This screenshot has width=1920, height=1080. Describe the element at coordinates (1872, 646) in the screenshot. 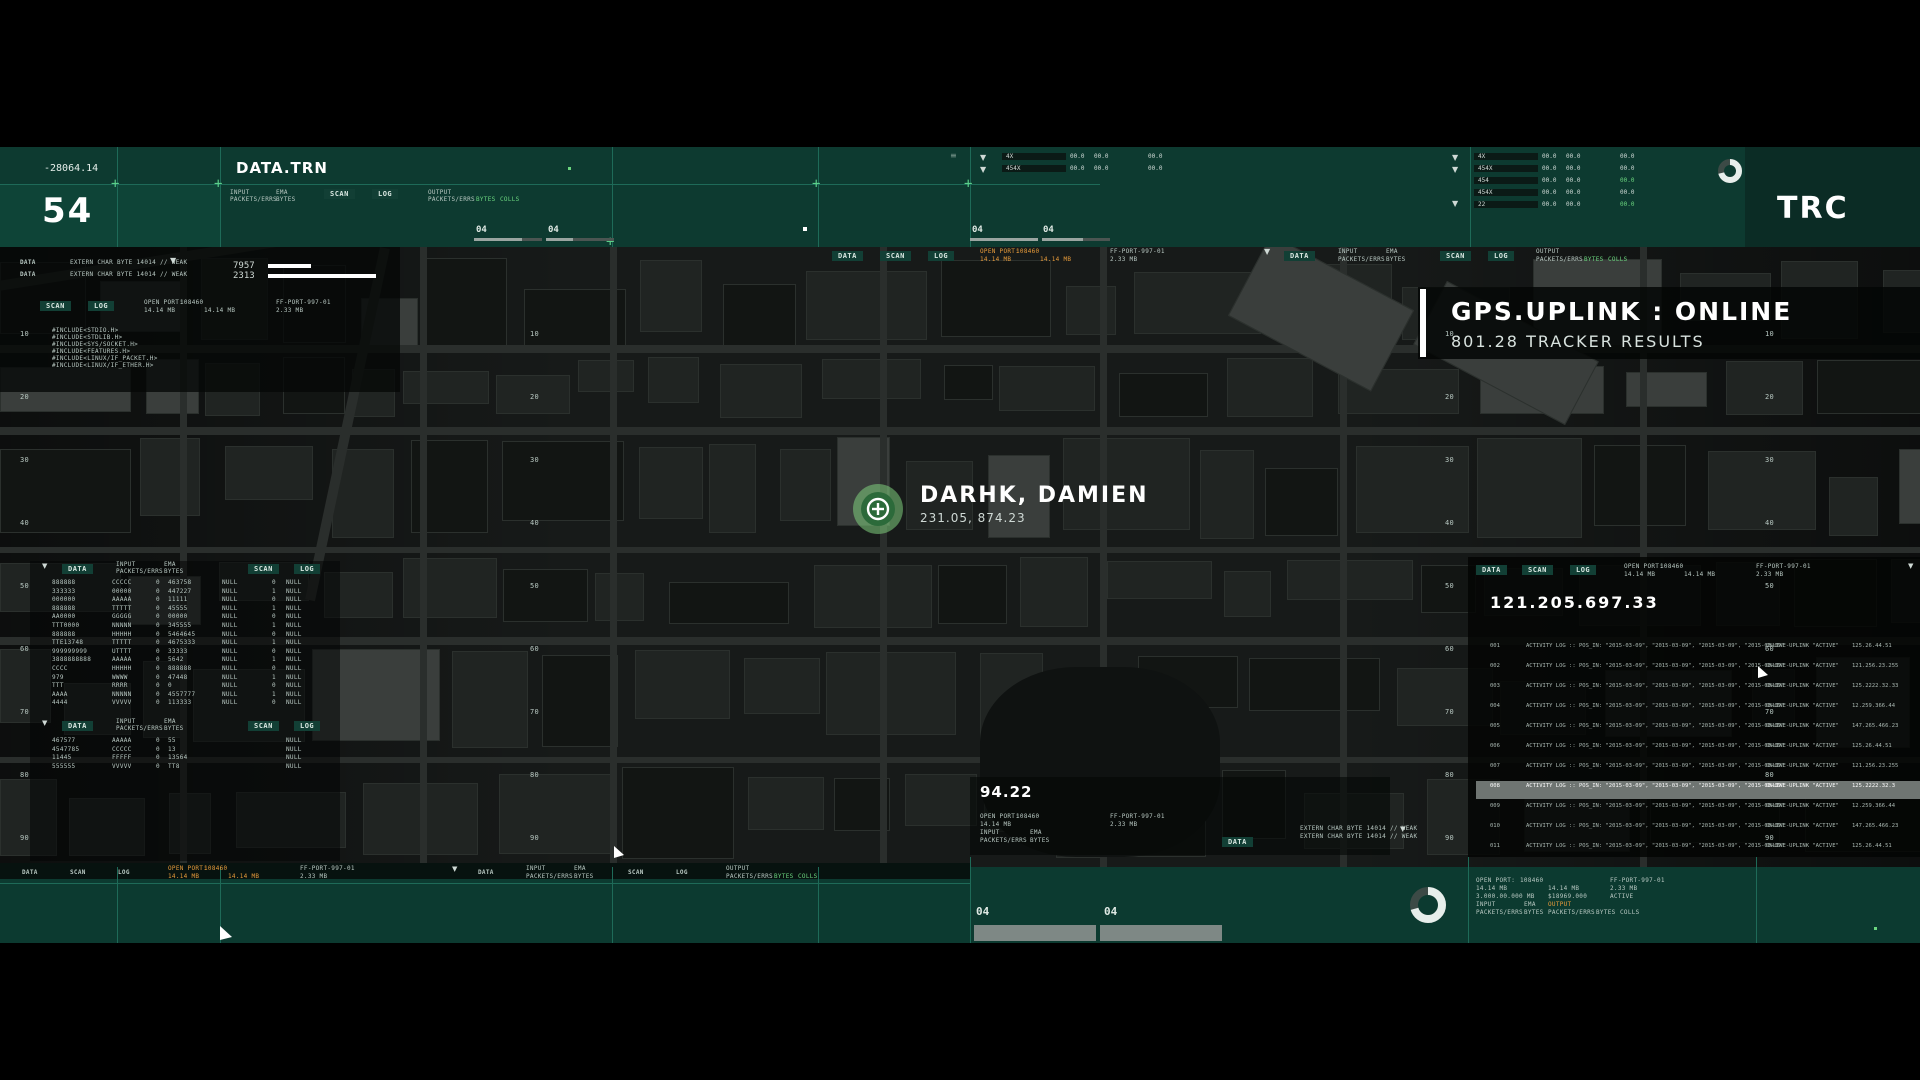

I see `log-ip: 125.26.44.51` at that location.